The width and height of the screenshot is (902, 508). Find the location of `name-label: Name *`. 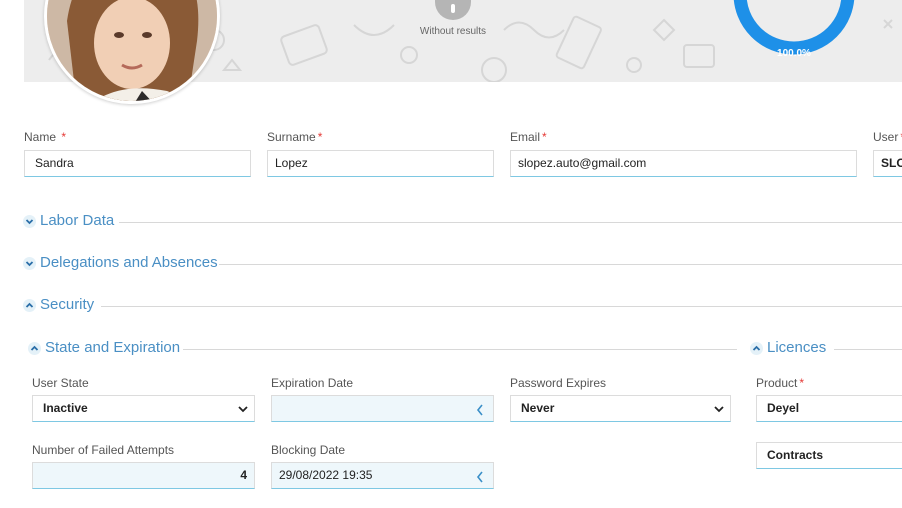

name-label: Name * is located at coordinates (45, 137).